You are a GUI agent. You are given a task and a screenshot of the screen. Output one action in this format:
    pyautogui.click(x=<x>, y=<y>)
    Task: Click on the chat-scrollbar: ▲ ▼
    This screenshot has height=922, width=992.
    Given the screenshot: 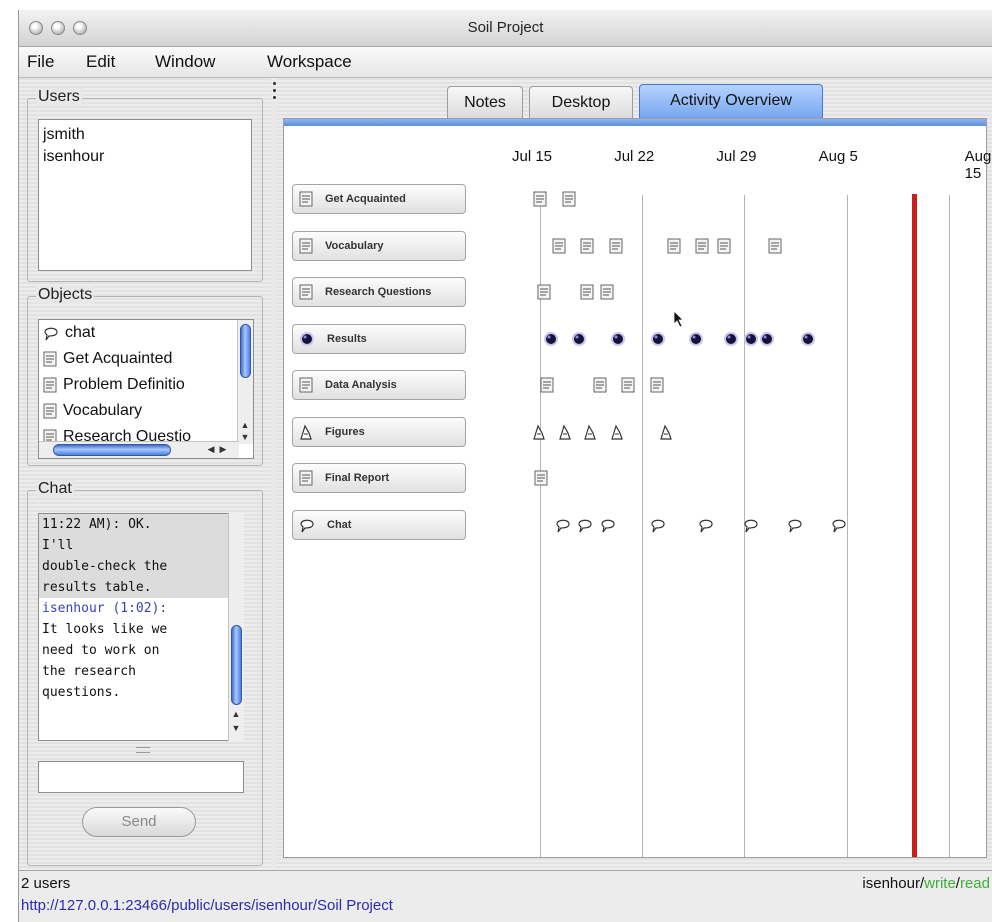 What is the action you would take?
    pyautogui.click(x=236, y=627)
    